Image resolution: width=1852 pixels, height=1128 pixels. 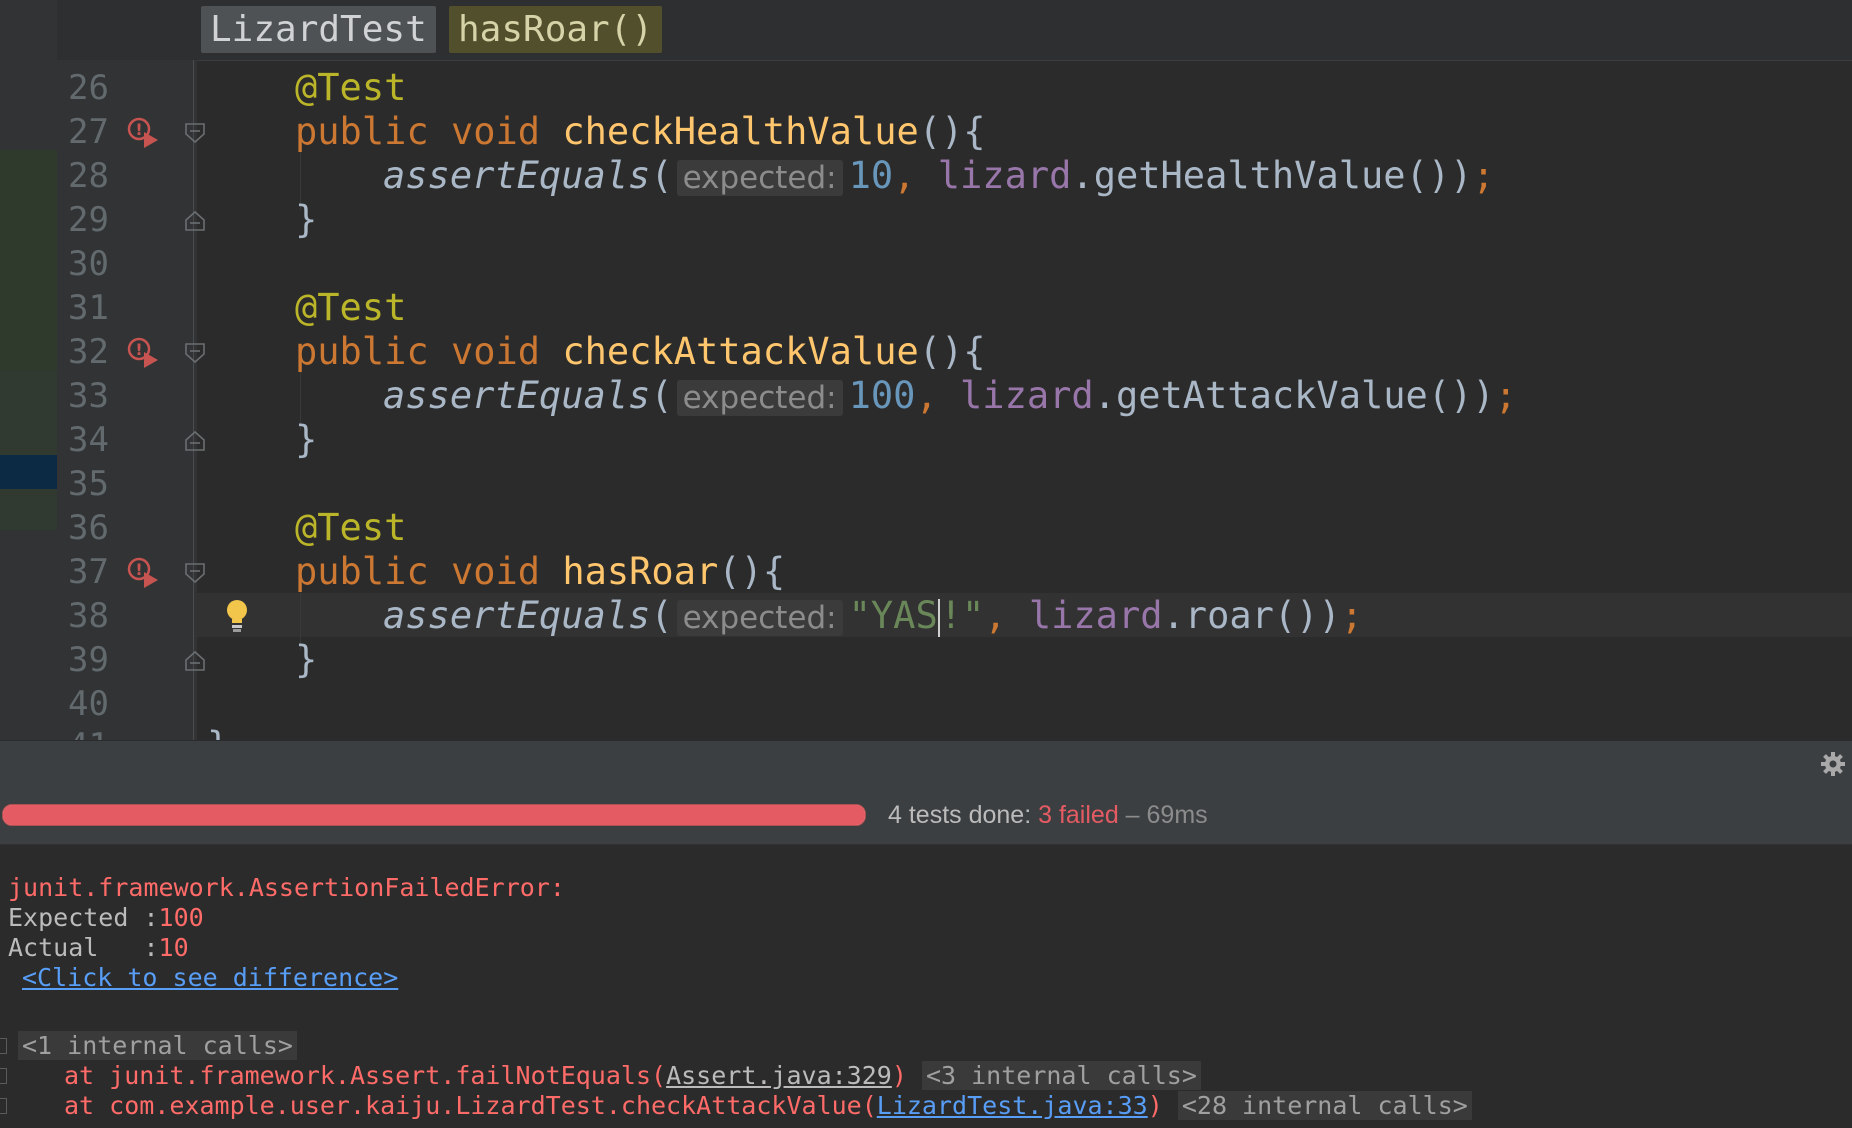 What do you see at coordinates (88, 572) in the screenshot?
I see `line-number: 37` at bounding box center [88, 572].